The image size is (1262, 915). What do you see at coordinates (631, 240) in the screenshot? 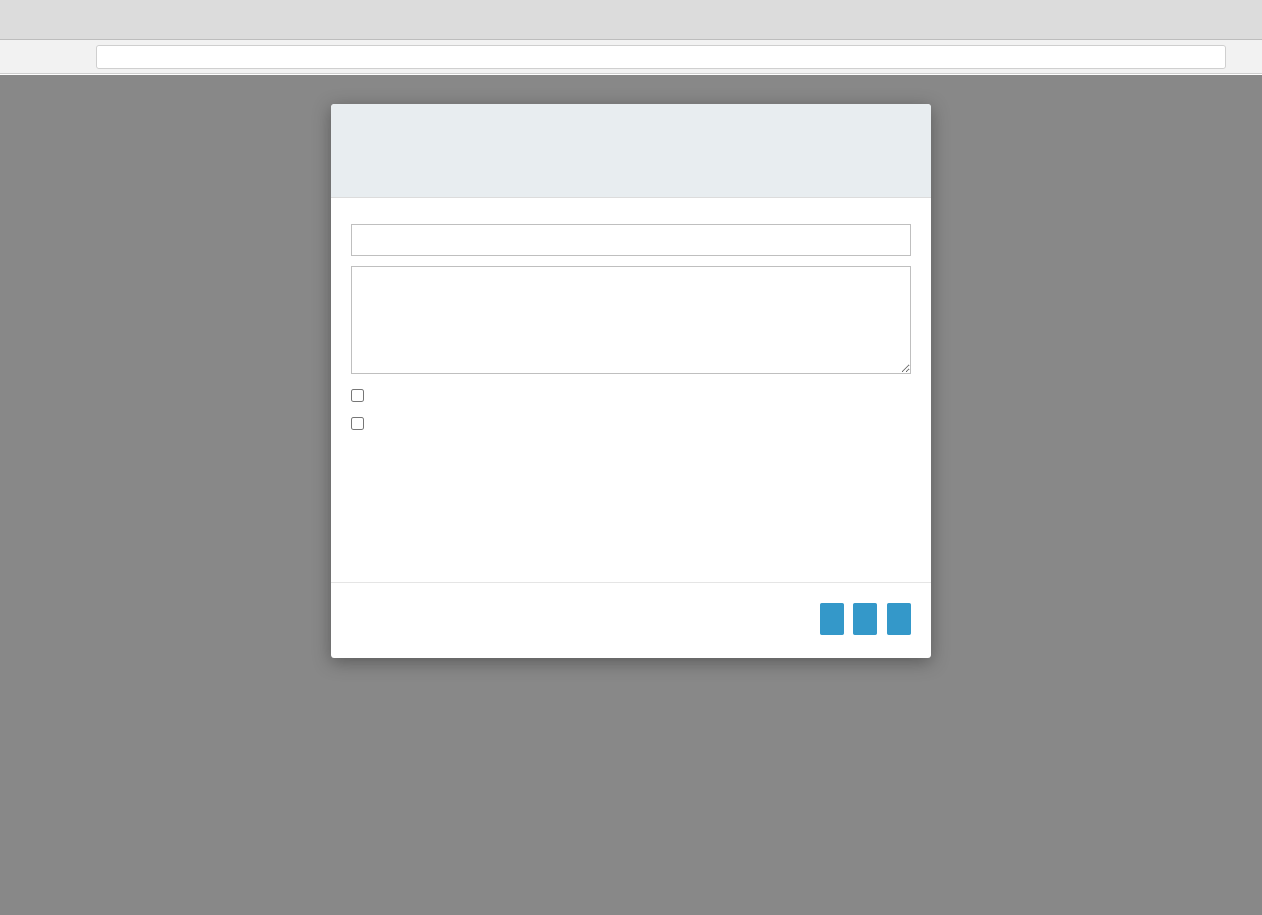
I see `form-name-input` at bounding box center [631, 240].